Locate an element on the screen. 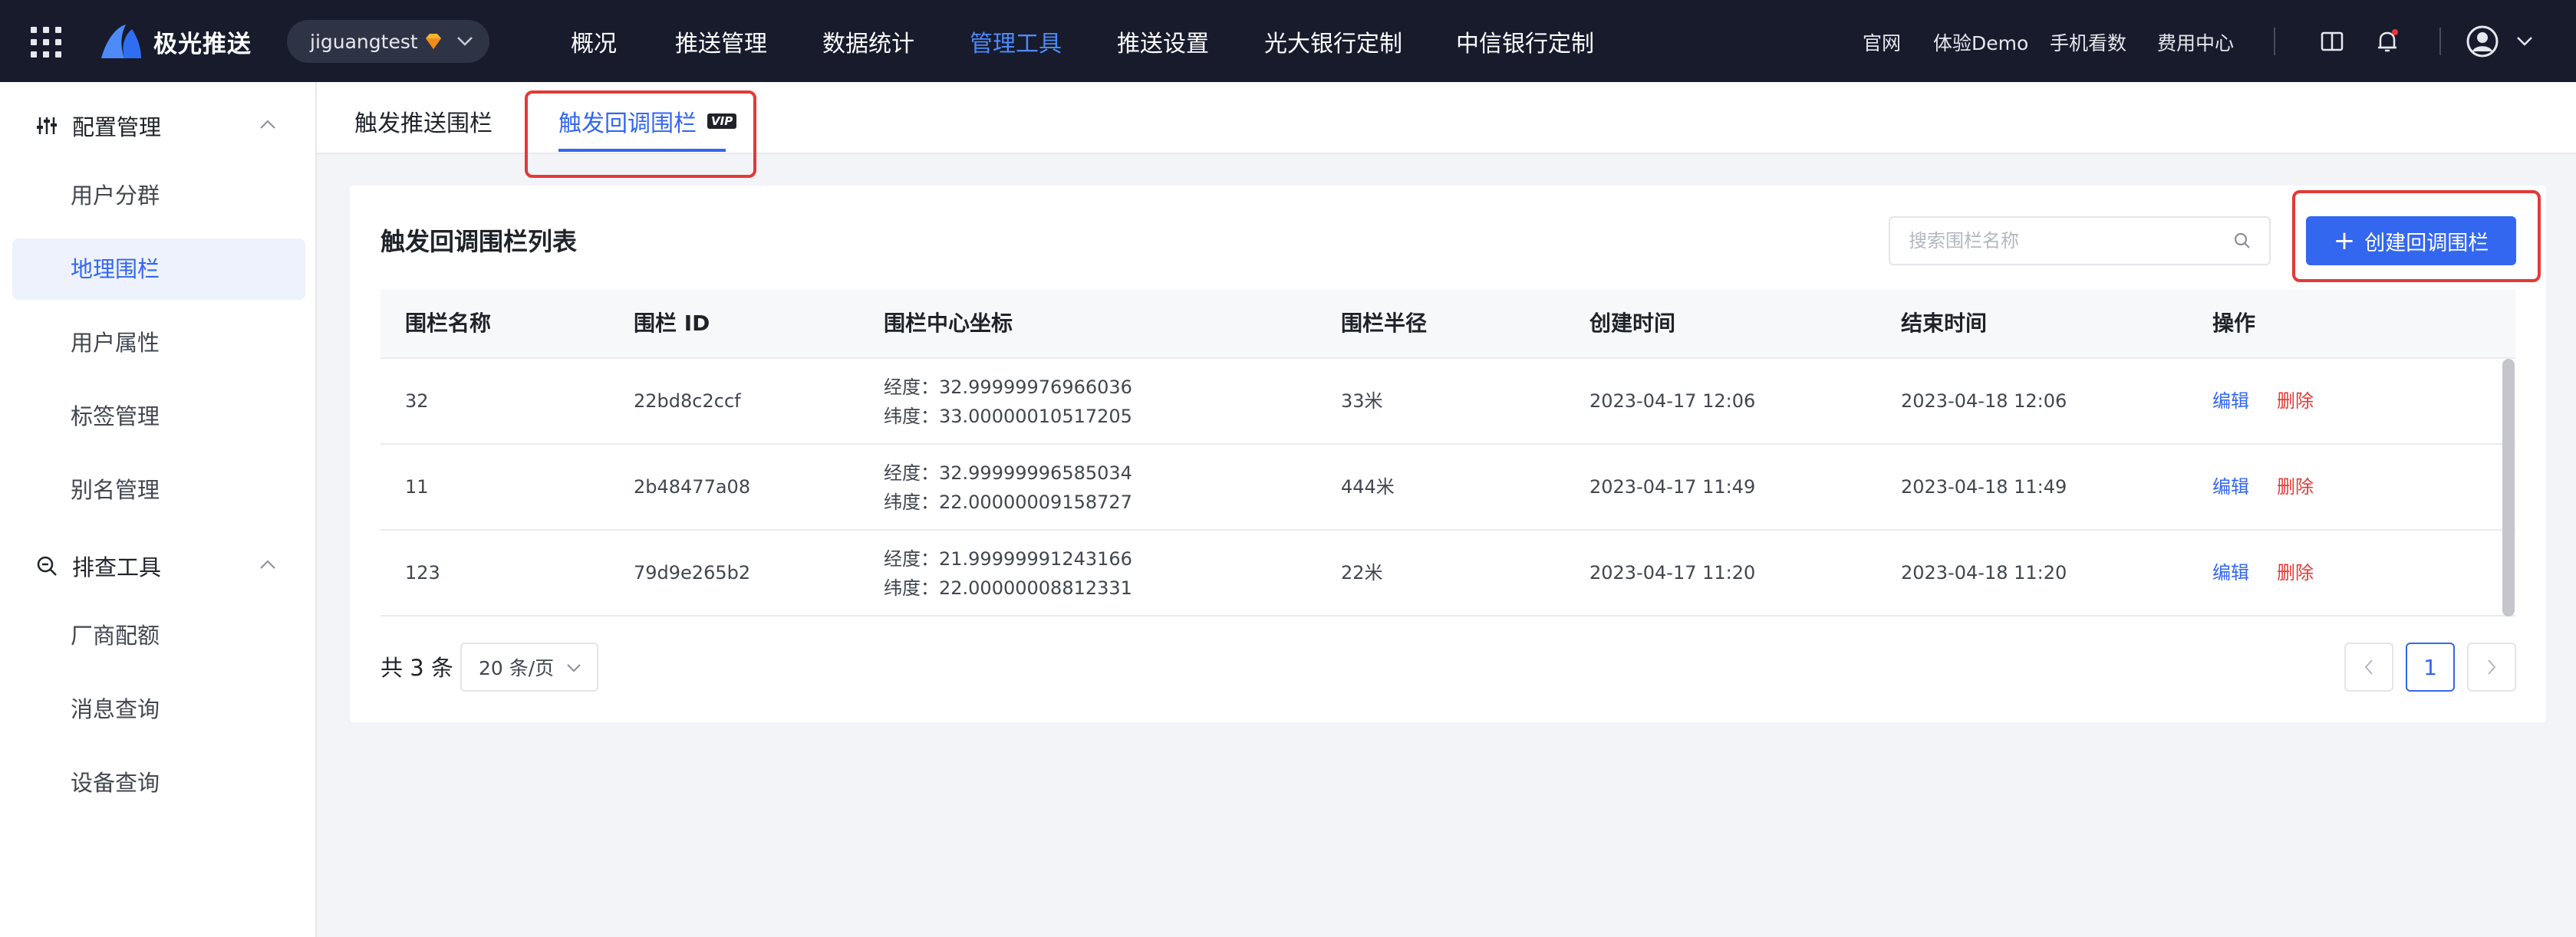 This screenshot has height=937, width=2576. end-time: 2023-04-18 11:20 is located at coordinates (1984, 573).